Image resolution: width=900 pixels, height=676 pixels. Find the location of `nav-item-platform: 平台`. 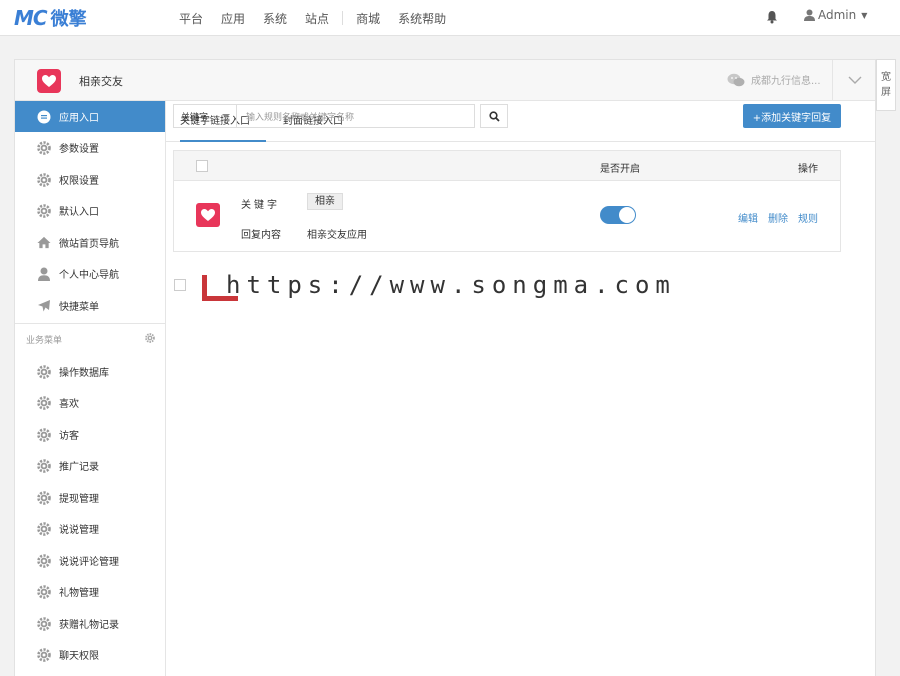

nav-item-platform: 平台 is located at coordinates (191, 18).